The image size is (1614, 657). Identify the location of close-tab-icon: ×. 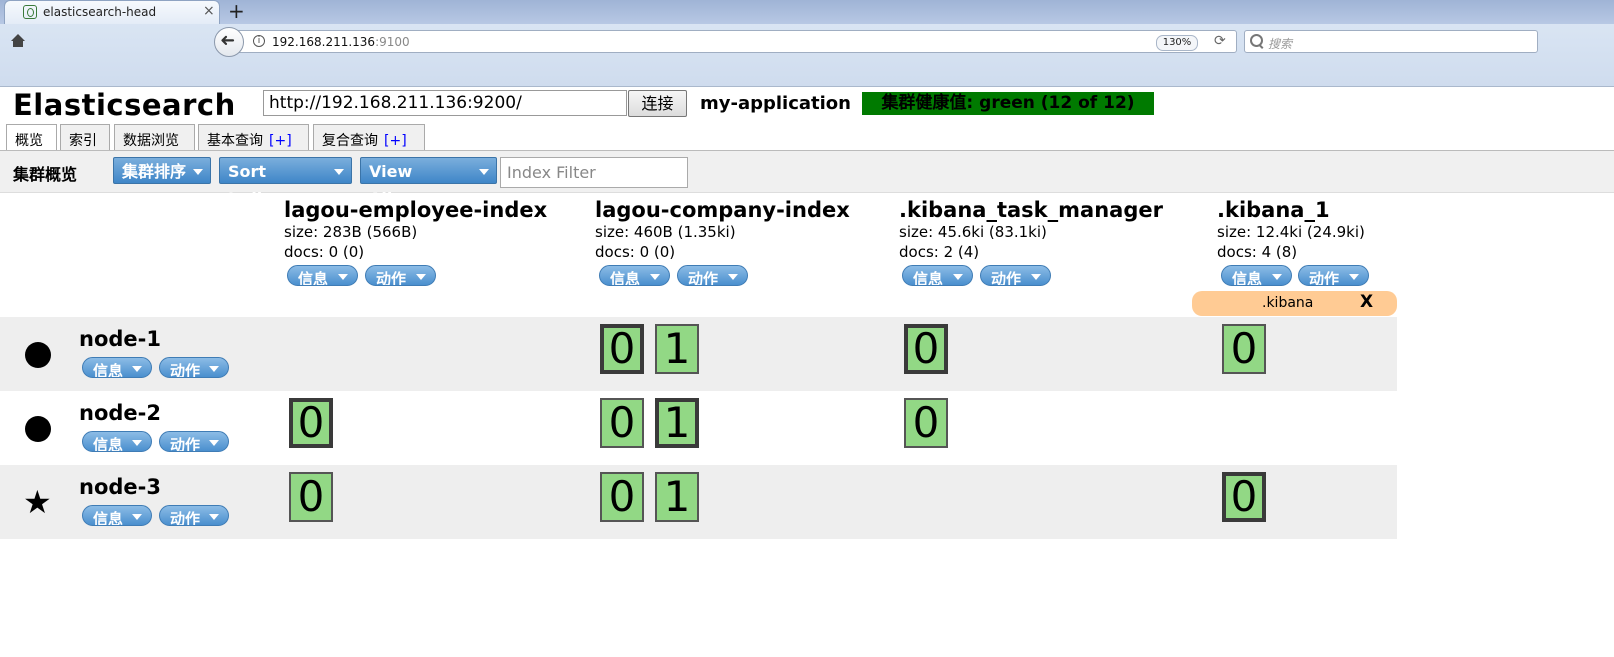
(209, 11).